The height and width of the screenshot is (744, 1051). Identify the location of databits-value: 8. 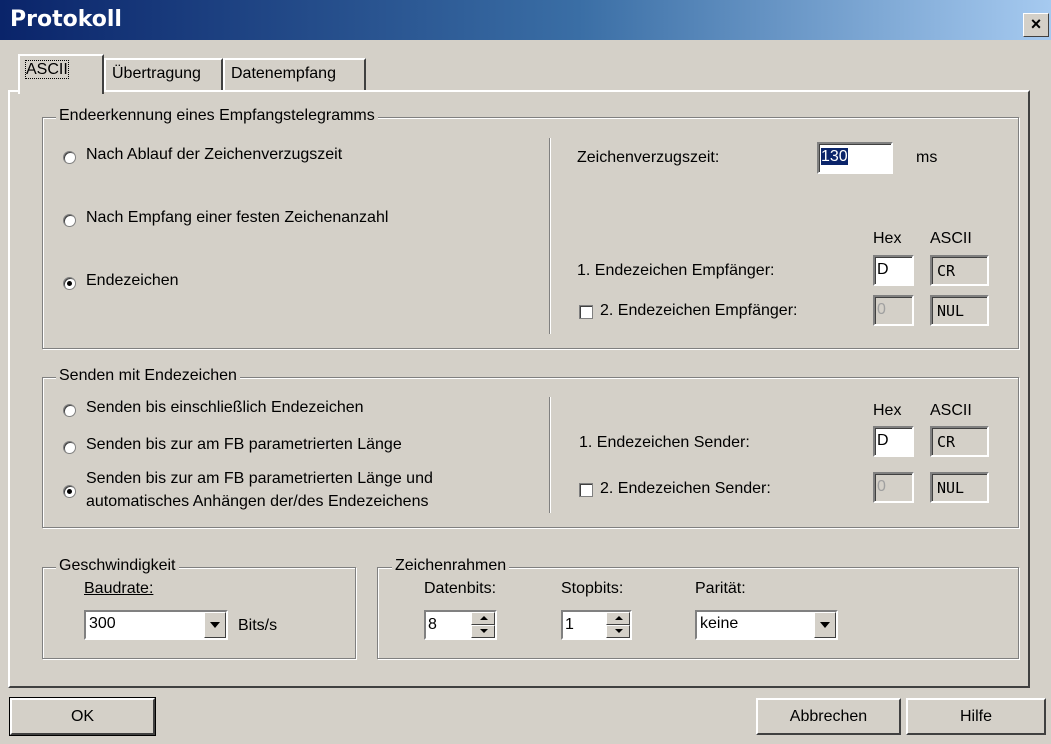
(432, 624).